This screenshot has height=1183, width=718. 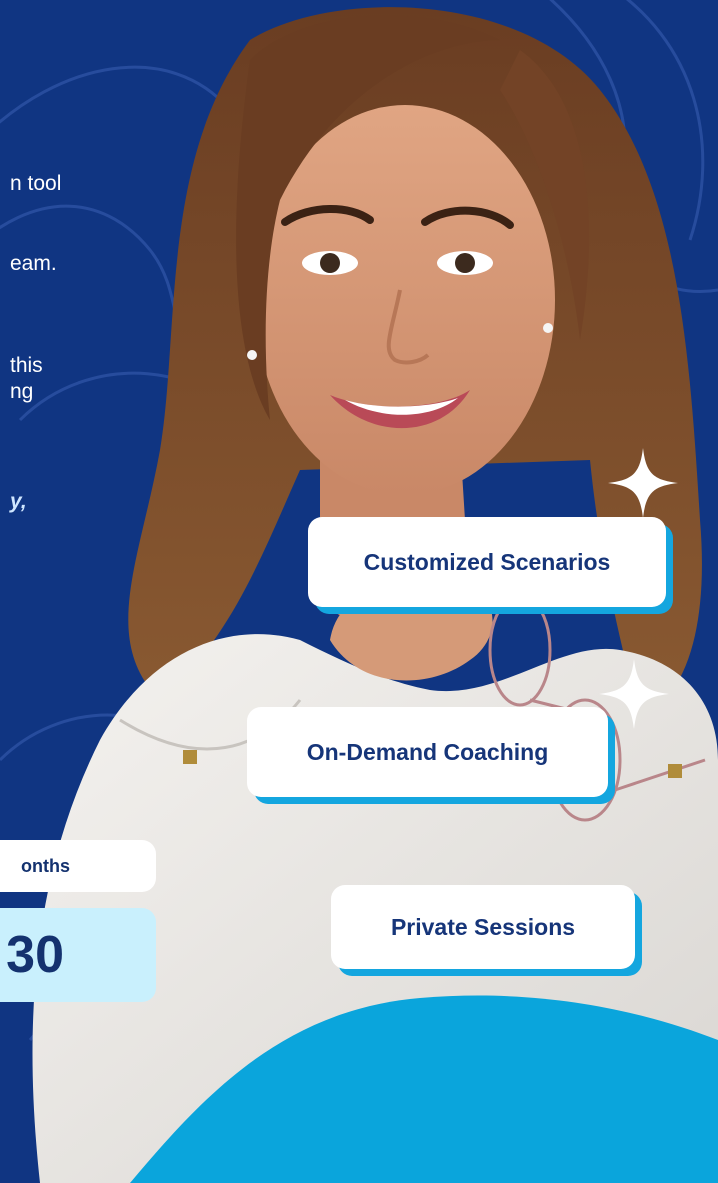 What do you see at coordinates (18, 501) in the screenshot?
I see `intro-line-emphasis: y,` at bounding box center [18, 501].